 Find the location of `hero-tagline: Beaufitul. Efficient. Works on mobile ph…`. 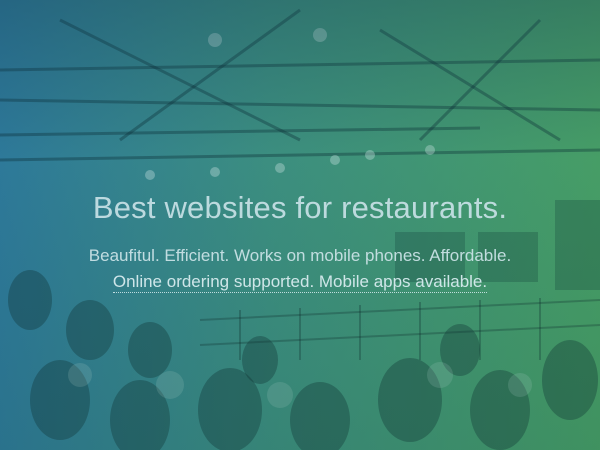

hero-tagline: Beaufitul. Efficient. Works on mobile ph… is located at coordinates (300, 255).